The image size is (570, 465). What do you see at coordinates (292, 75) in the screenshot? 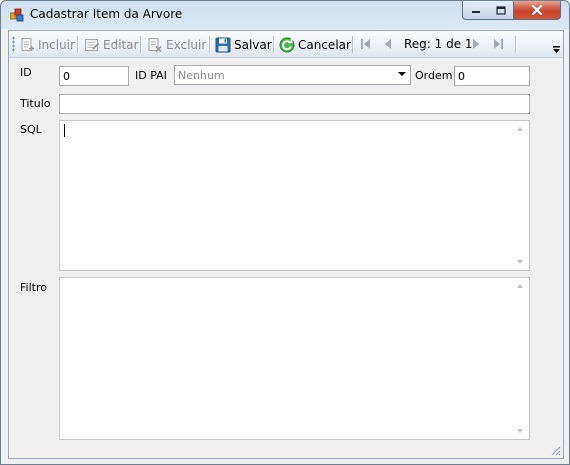
I see `id-pai-combobox: Nenhum` at bounding box center [292, 75].